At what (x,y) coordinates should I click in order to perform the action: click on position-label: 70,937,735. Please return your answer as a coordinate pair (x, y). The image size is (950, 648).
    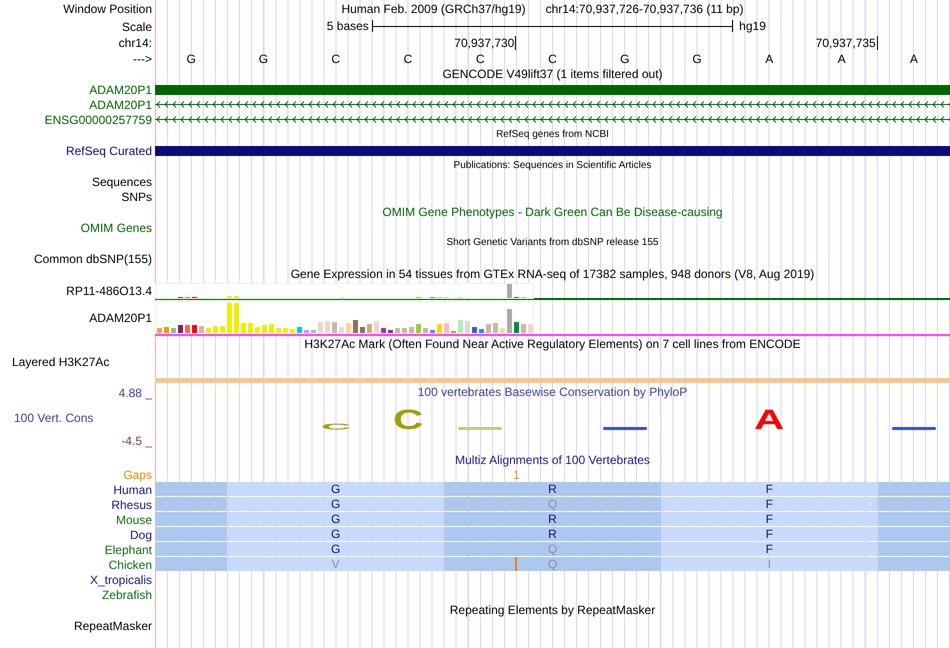
    Looking at the image, I should click on (847, 43).